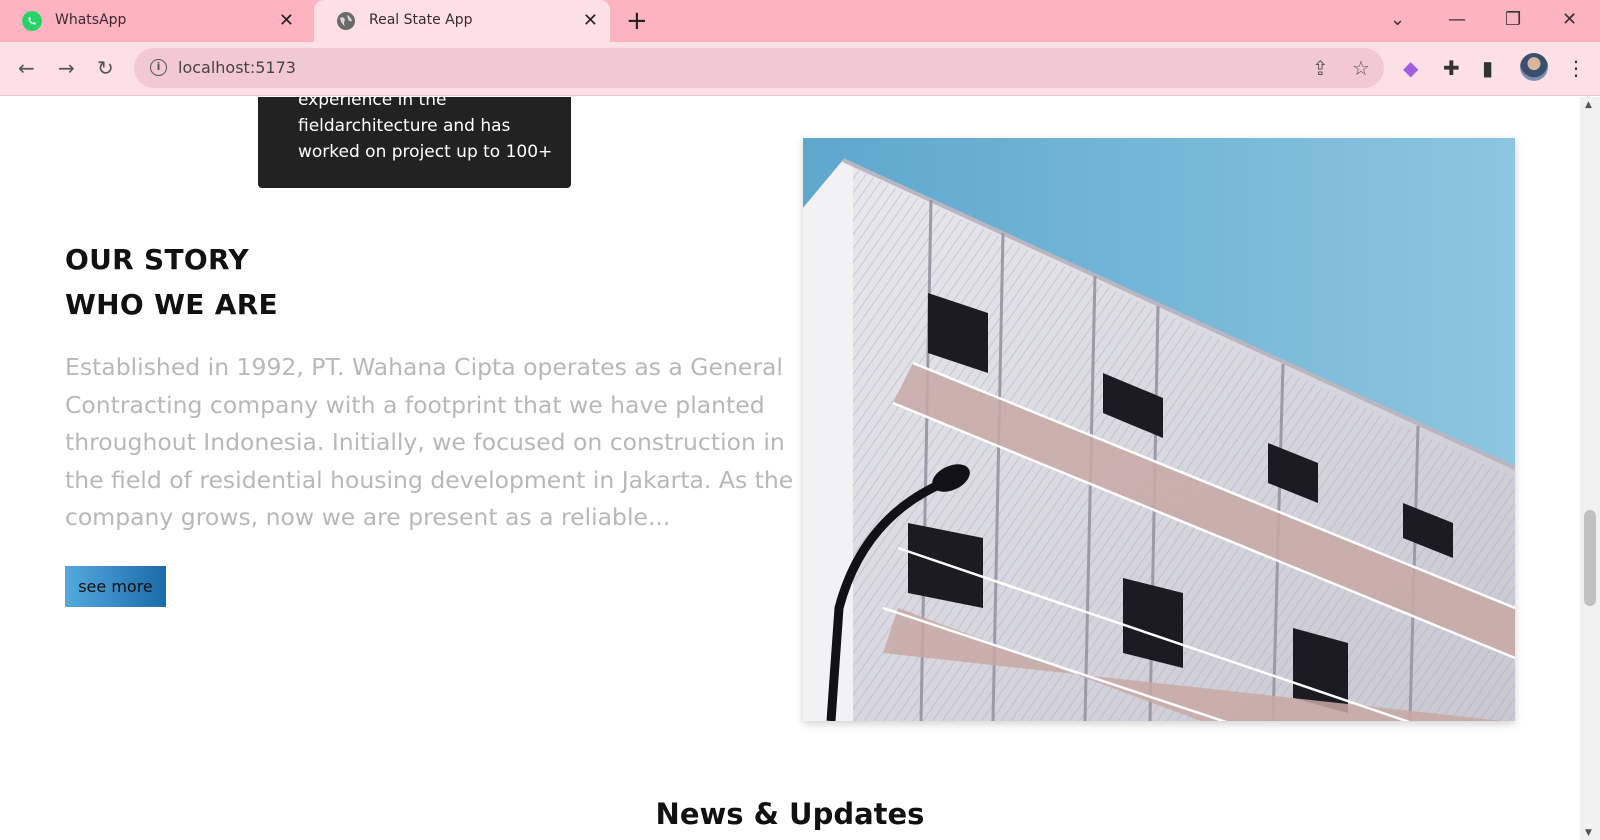 The width and height of the screenshot is (1600, 840). I want to click on site-info-icon: i, so click(158, 67).